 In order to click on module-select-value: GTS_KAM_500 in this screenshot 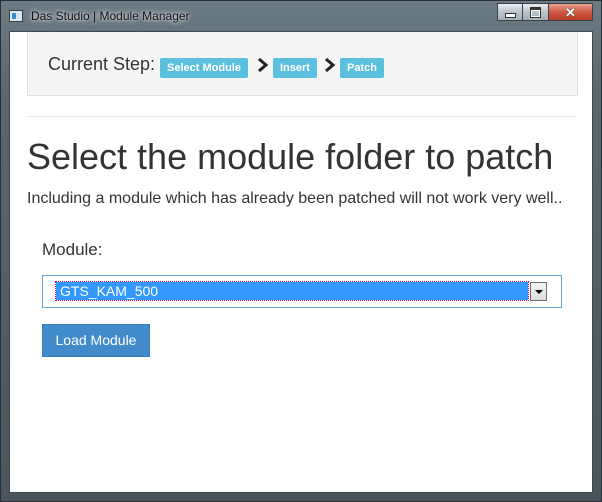, I will do `click(292, 291)`.